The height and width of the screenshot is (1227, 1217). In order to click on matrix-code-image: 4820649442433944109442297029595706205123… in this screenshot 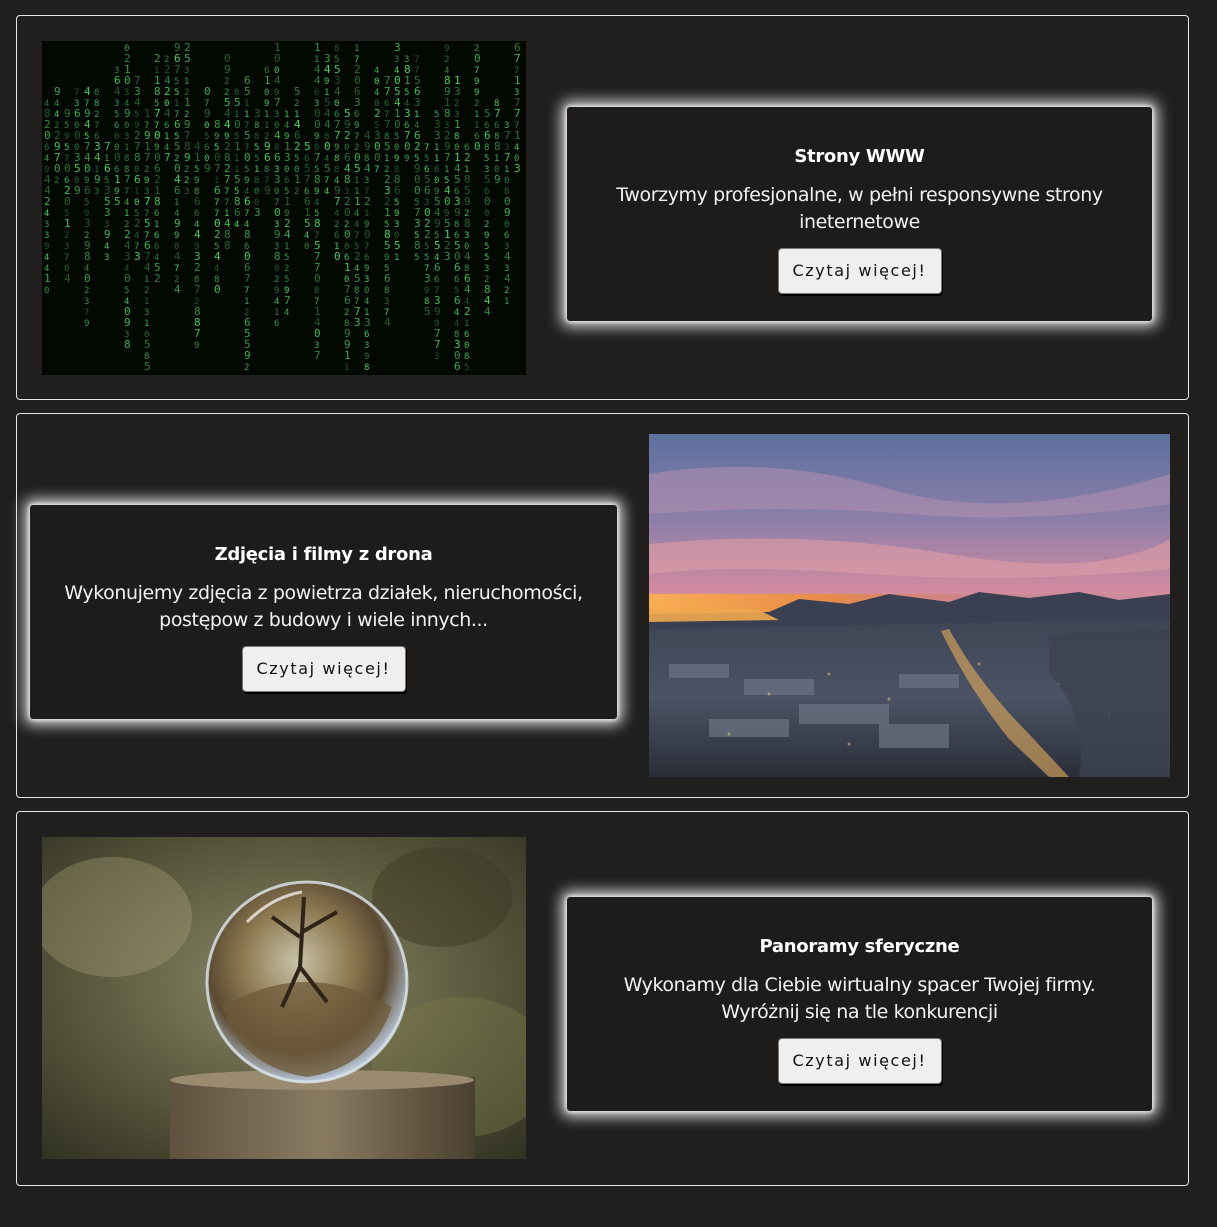, I will do `click(284, 208)`.